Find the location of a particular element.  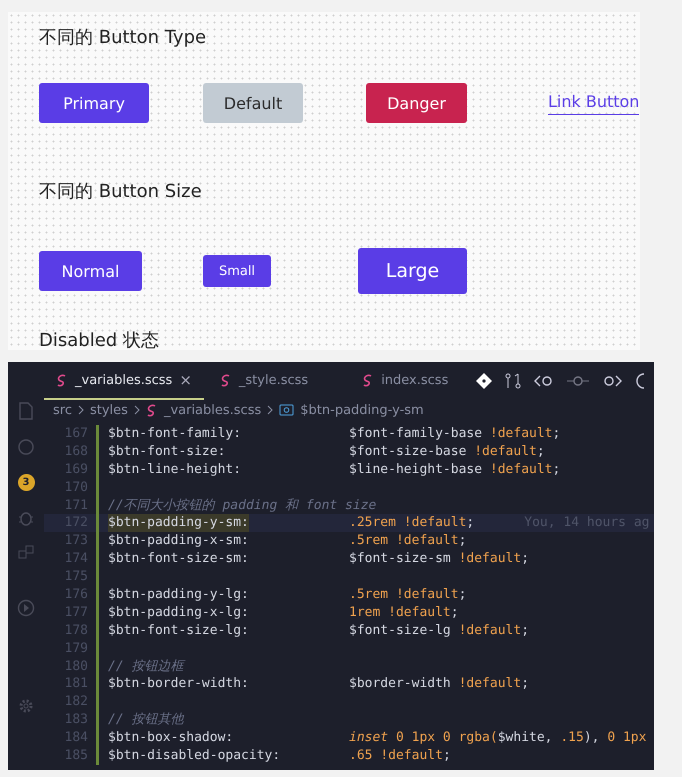

demo-button: Primary is located at coordinates (94, 103).